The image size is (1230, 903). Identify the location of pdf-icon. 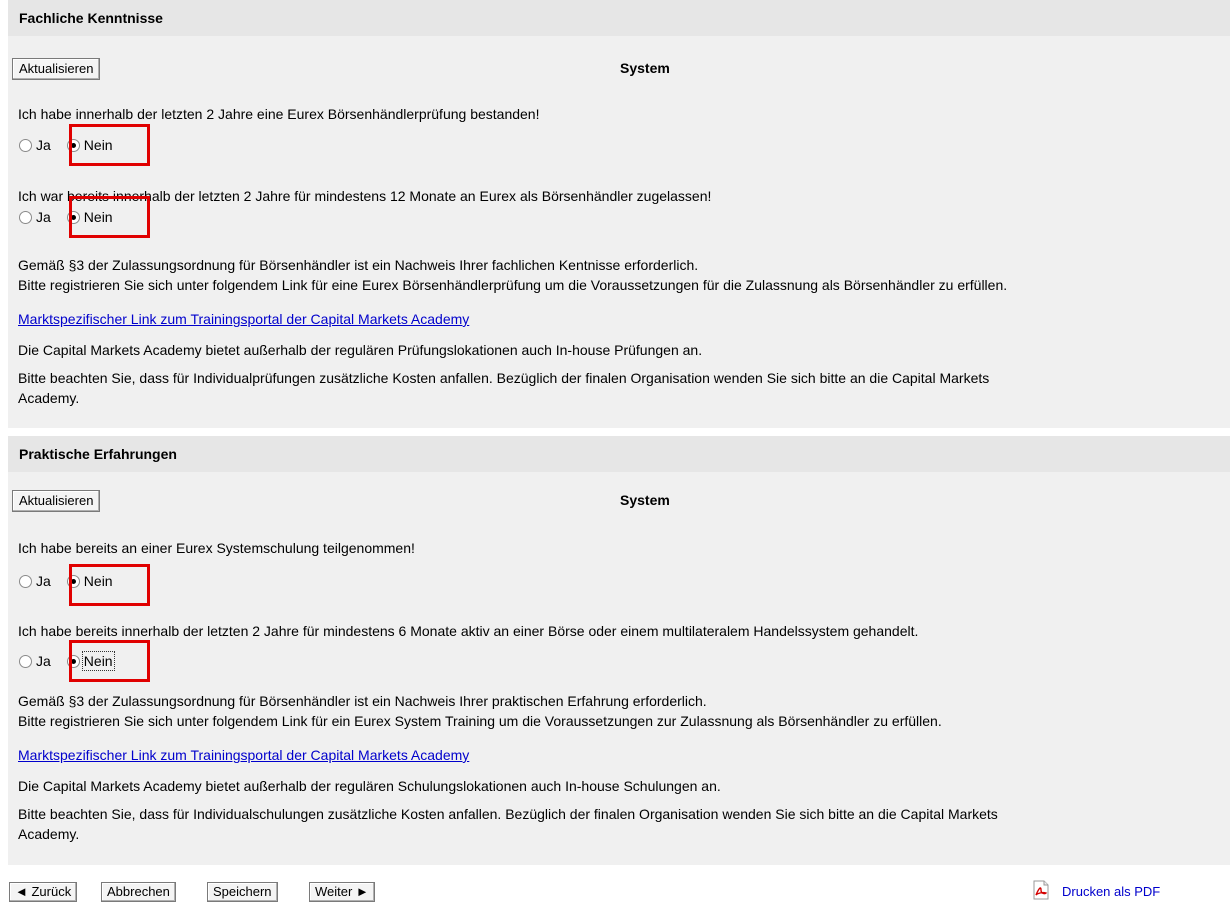
(1041, 890).